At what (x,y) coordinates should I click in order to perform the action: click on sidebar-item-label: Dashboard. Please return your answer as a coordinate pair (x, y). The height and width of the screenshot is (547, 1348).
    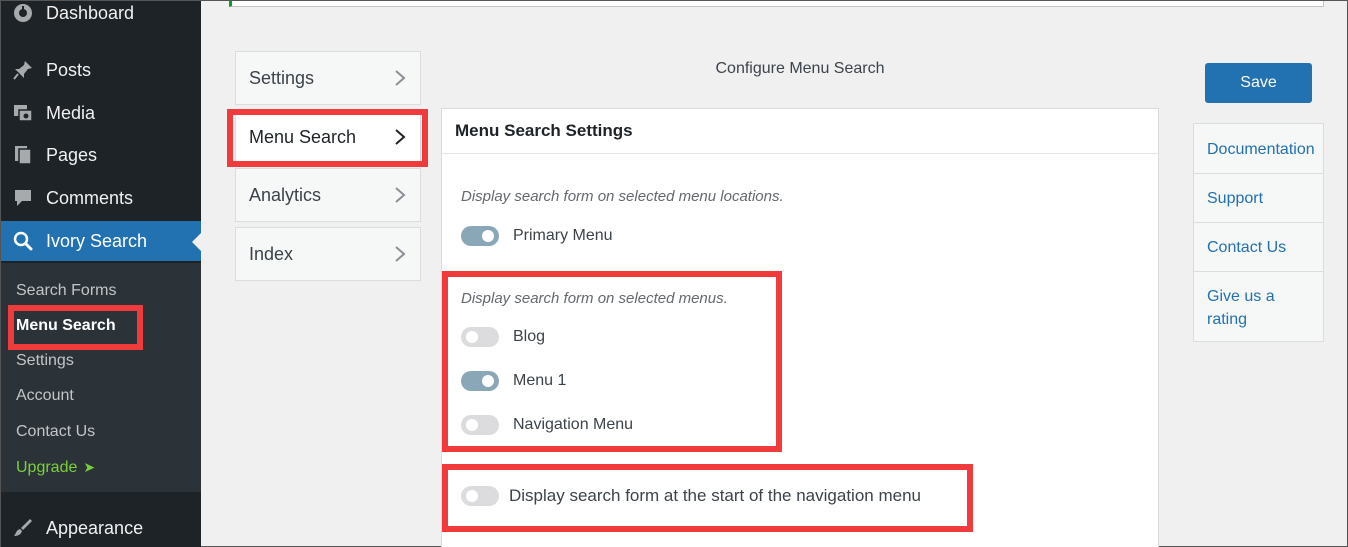
    Looking at the image, I should click on (90, 12).